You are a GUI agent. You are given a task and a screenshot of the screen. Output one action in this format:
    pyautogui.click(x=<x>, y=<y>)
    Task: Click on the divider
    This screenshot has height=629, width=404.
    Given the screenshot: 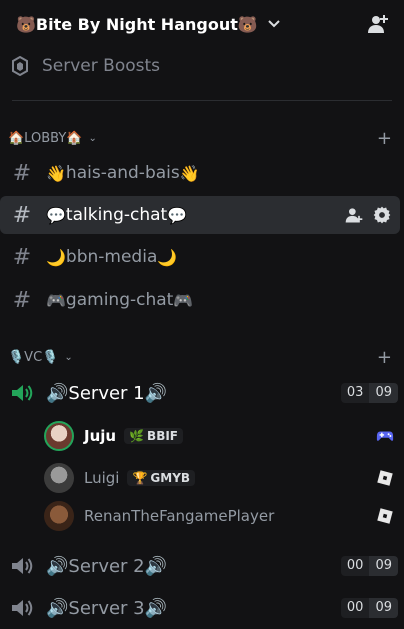 What is the action you would take?
    pyautogui.click(x=202, y=100)
    